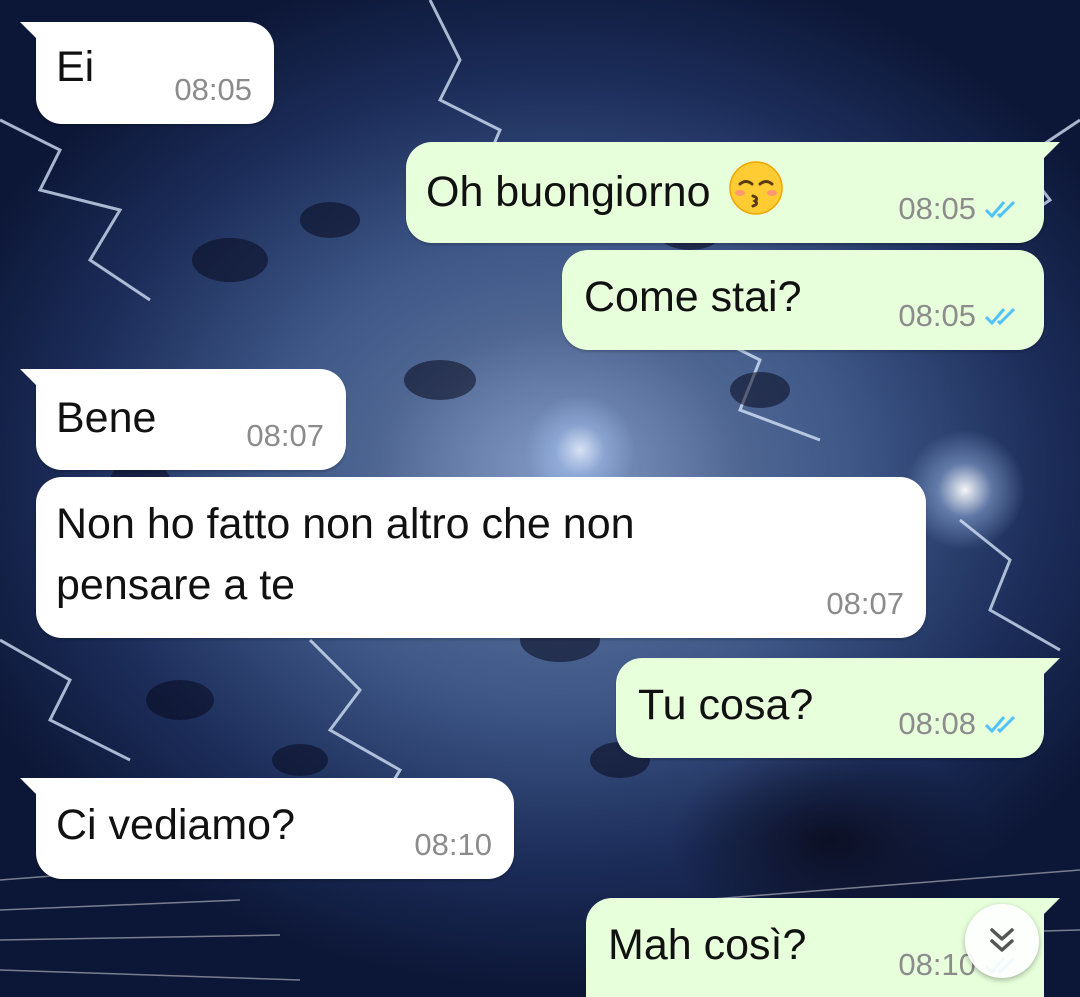 This screenshot has width=1080, height=997. I want to click on message-bubble-incoming: Ei 08:05, so click(147, 73).